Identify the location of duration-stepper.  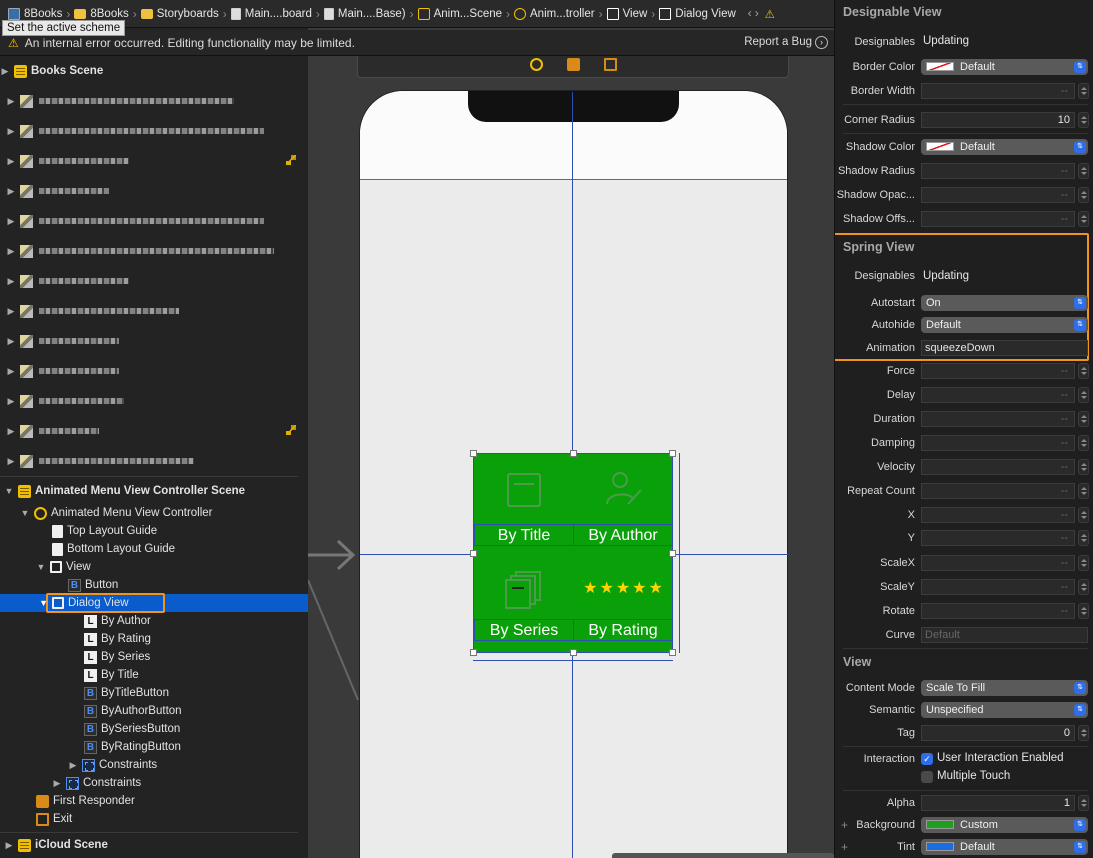
(1083, 419).